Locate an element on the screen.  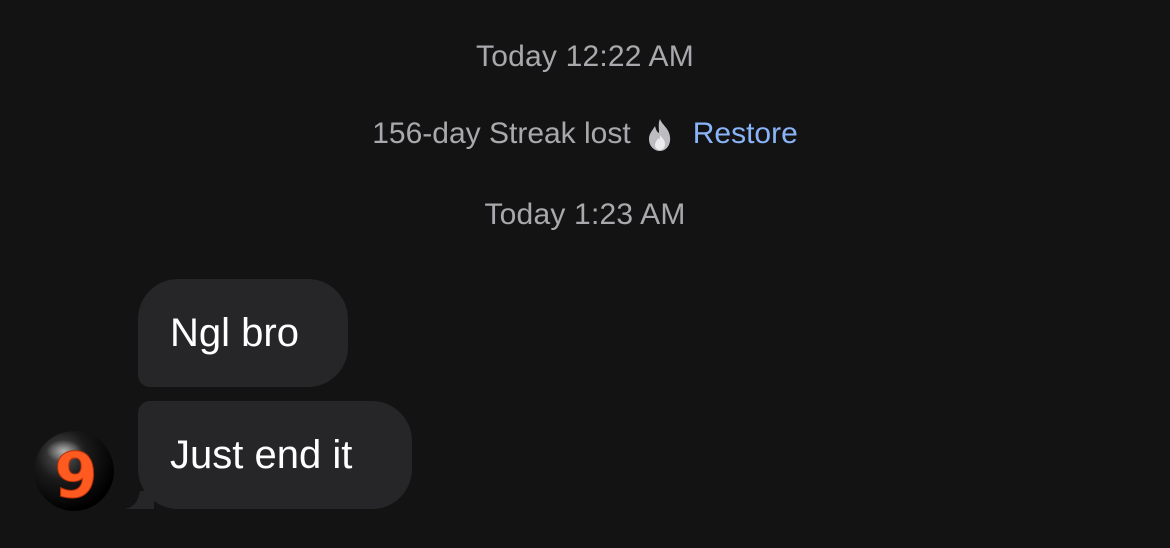
message-bubble: Just end it is located at coordinates (275, 455).